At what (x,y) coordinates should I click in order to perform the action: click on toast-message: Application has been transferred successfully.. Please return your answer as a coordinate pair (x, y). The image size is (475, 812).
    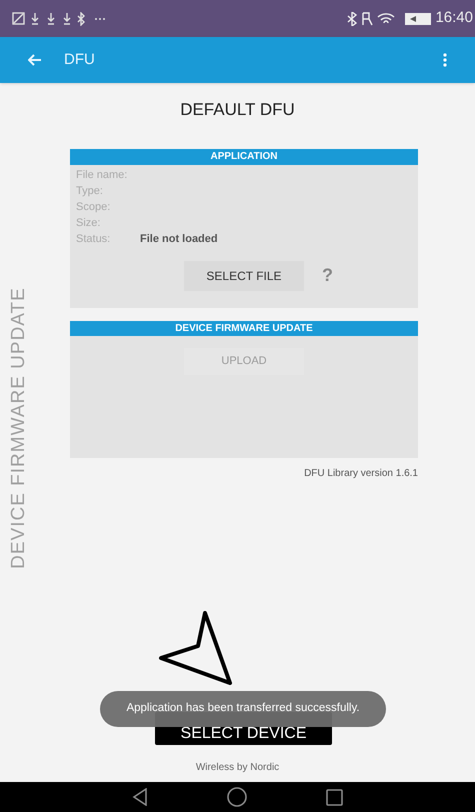
    Looking at the image, I should click on (243, 709).